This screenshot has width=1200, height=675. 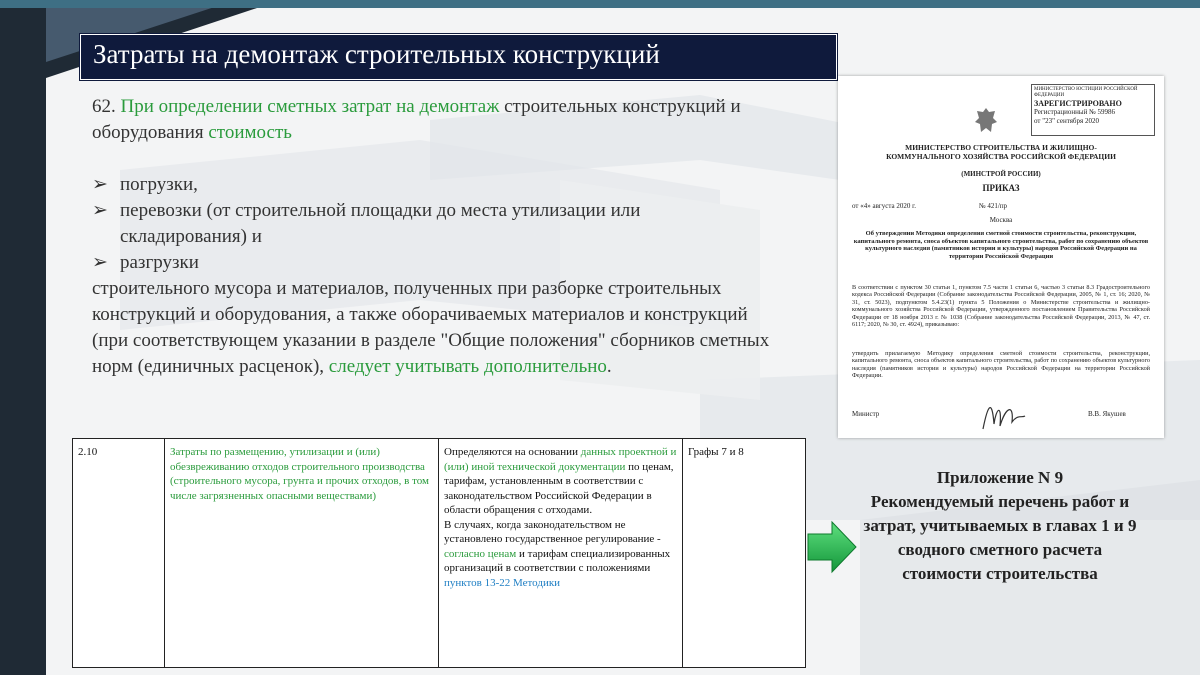 What do you see at coordinates (1001, 188) in the screenshot?
I see `doc-order-title: ПРИКАЗ` at bounding box center [1001, 188].